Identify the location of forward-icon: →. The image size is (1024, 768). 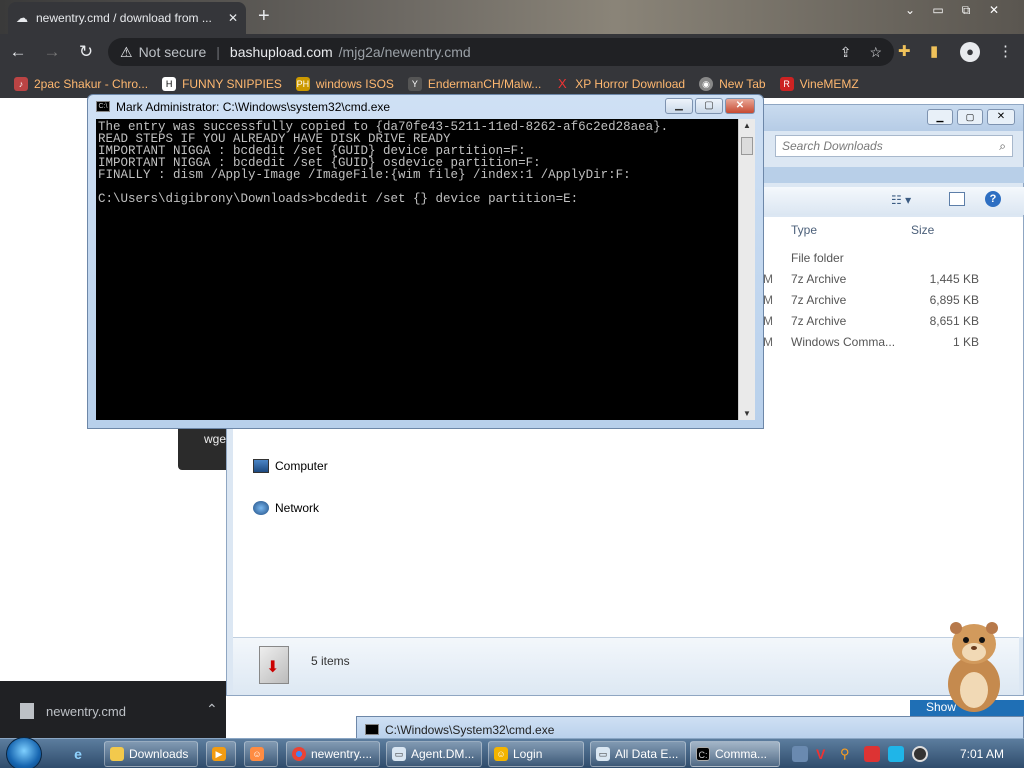
(52, 52).